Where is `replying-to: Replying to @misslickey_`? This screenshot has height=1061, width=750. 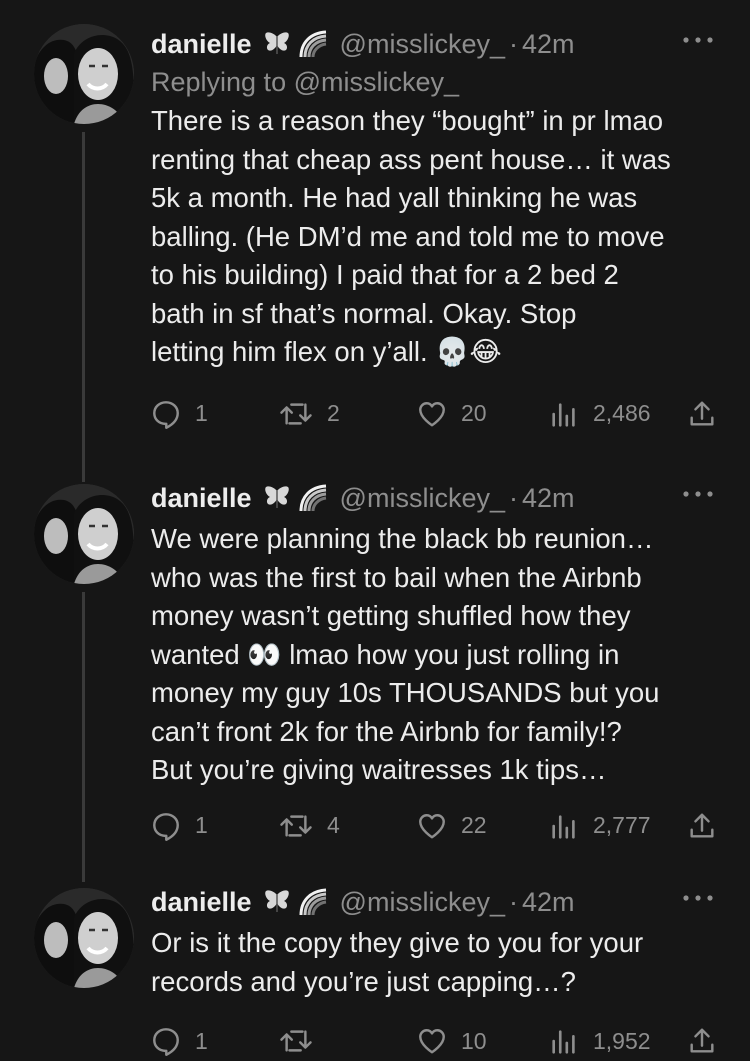
replying-to: Replying to @misslickey_ is located at coordinates (438, 82).